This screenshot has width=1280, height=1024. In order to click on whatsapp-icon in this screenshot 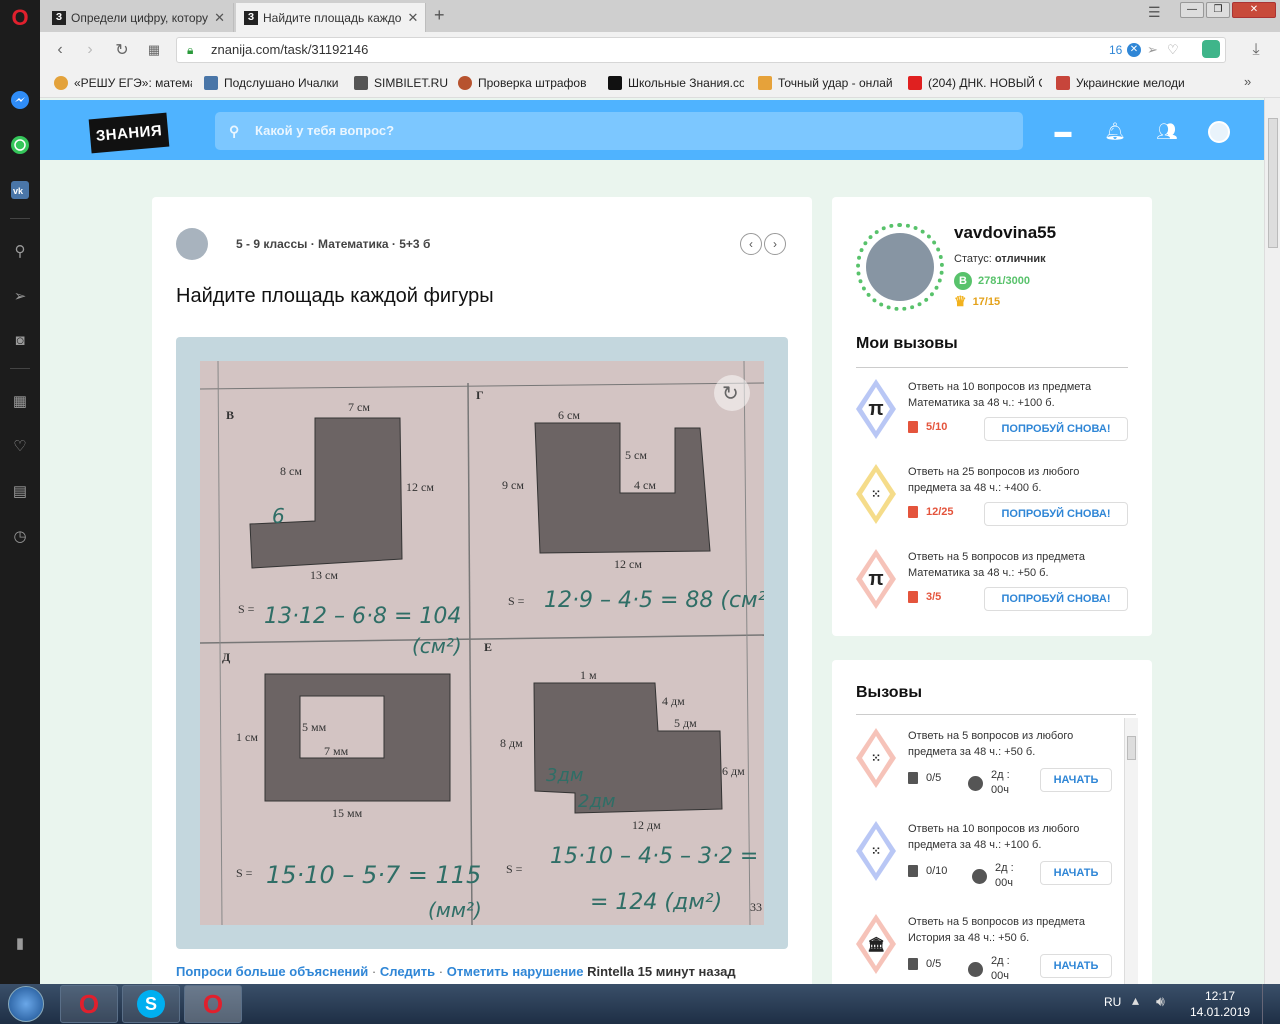, I will do `click(20, 145)`.